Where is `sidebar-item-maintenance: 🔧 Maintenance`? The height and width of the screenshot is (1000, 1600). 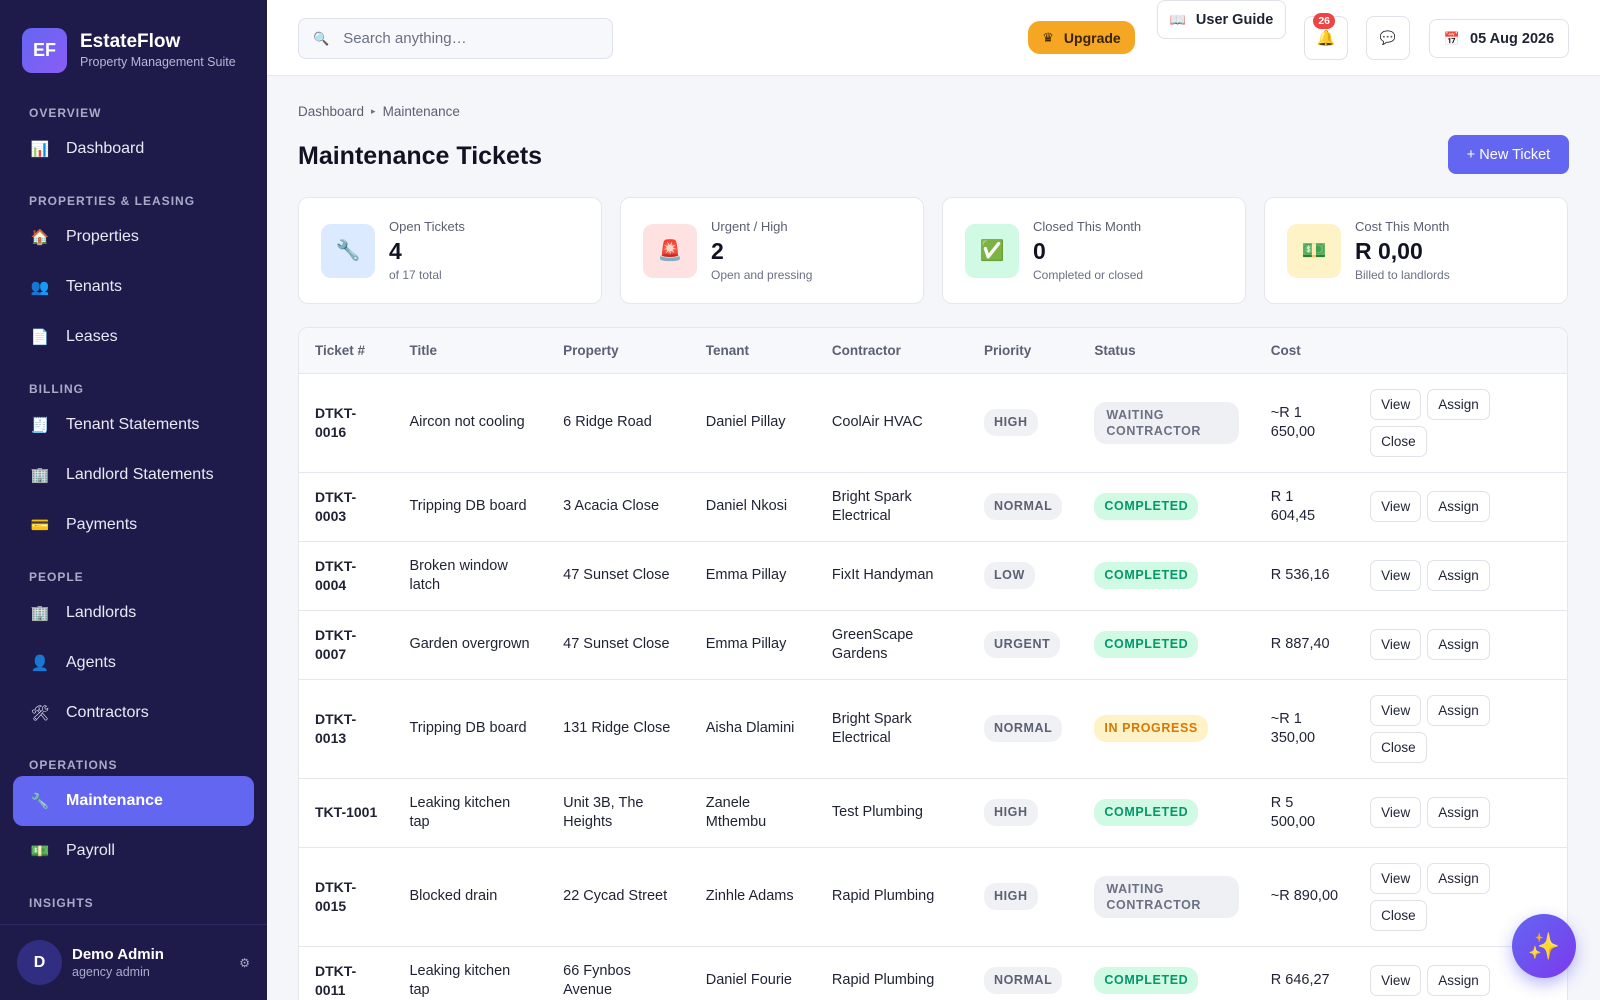
sidebar-item-maintenance: 🔧 Maintenance is located at coordinates (133, 801).